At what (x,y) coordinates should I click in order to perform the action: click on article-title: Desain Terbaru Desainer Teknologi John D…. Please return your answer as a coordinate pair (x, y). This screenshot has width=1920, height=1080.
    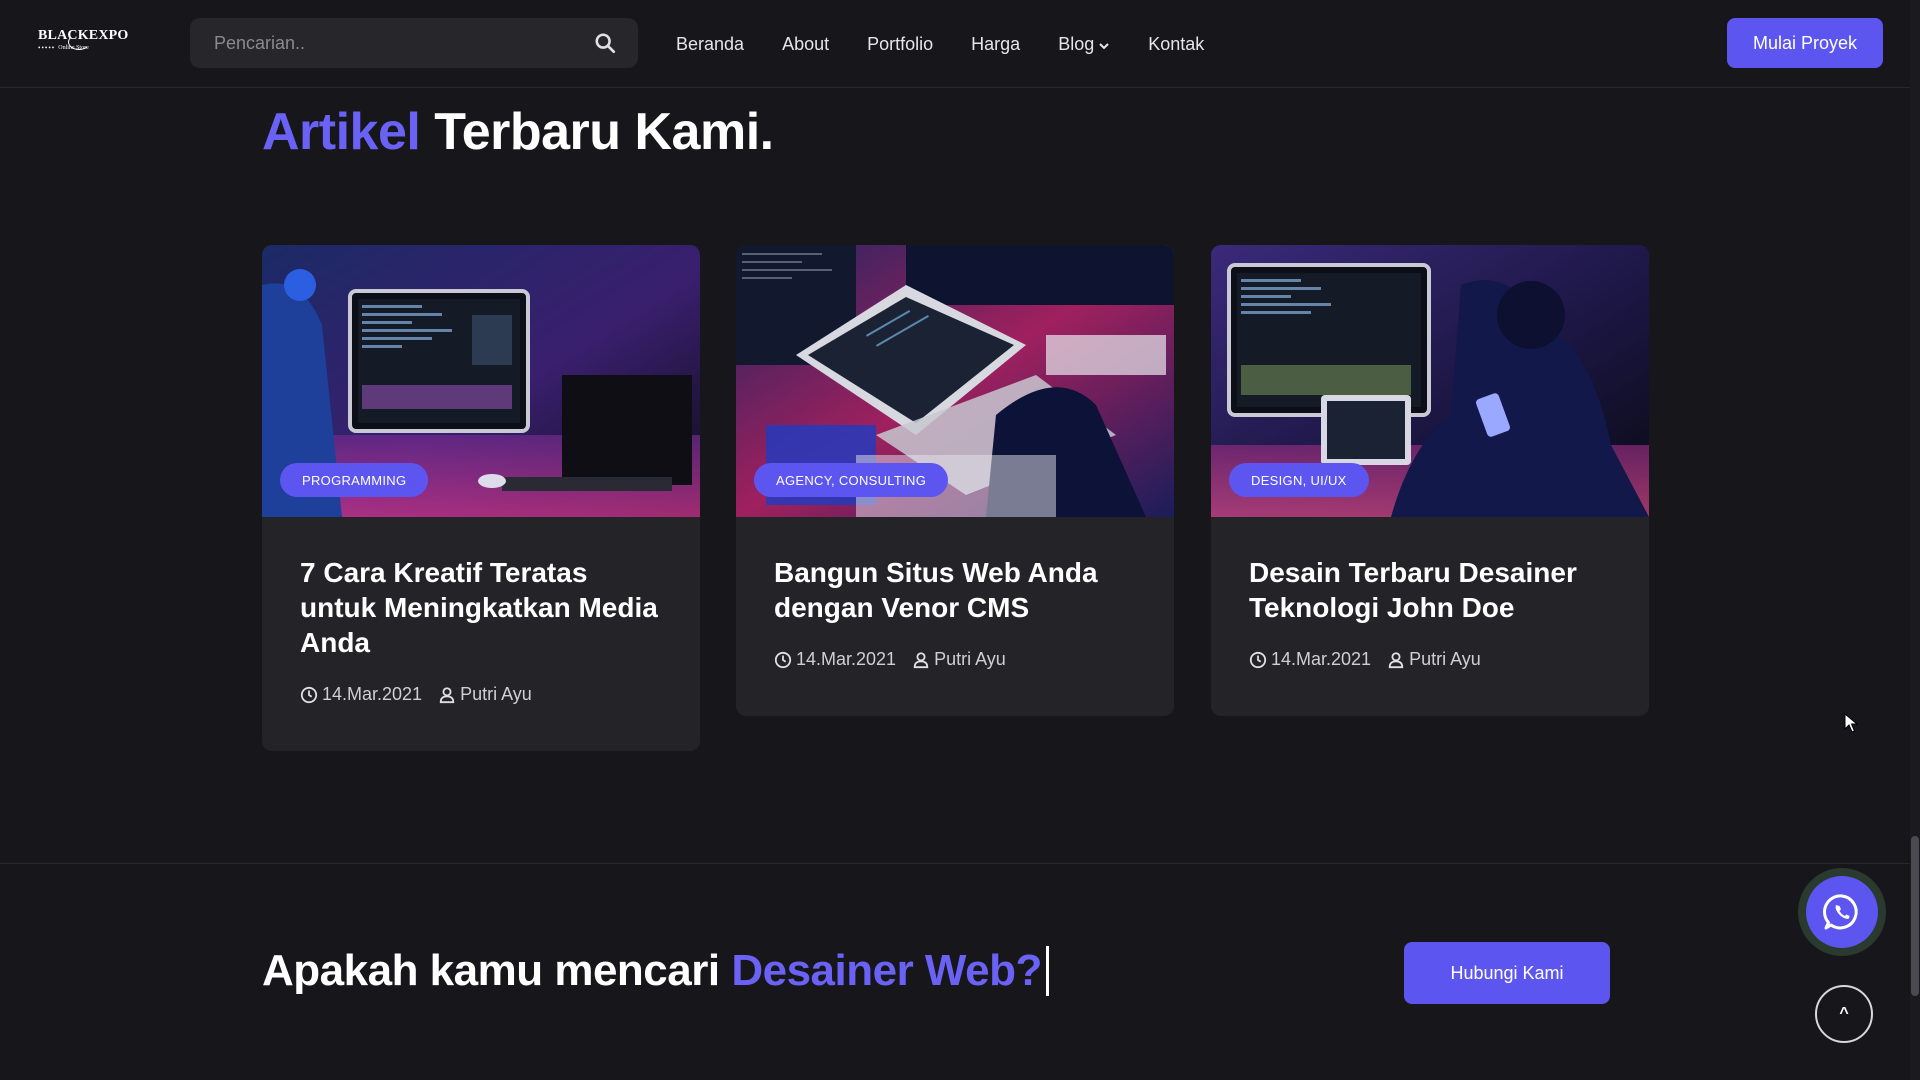
    Looking at the image, I should click on (1430, 590).